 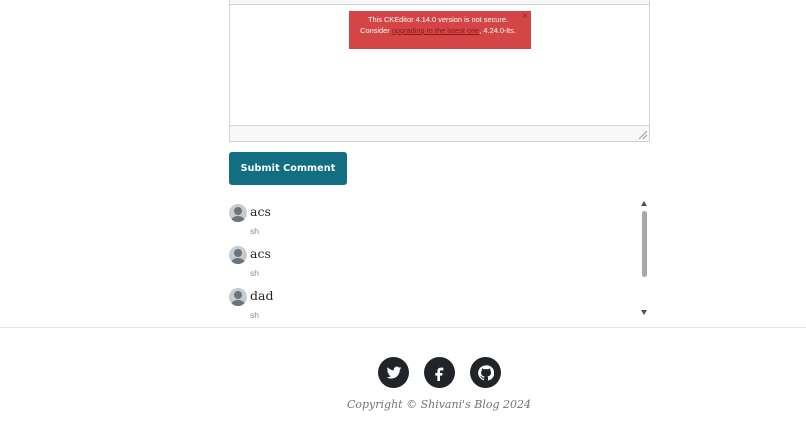 I want to click on upgrade-link: upgrading to the latest one, so click(x=436, y=30).